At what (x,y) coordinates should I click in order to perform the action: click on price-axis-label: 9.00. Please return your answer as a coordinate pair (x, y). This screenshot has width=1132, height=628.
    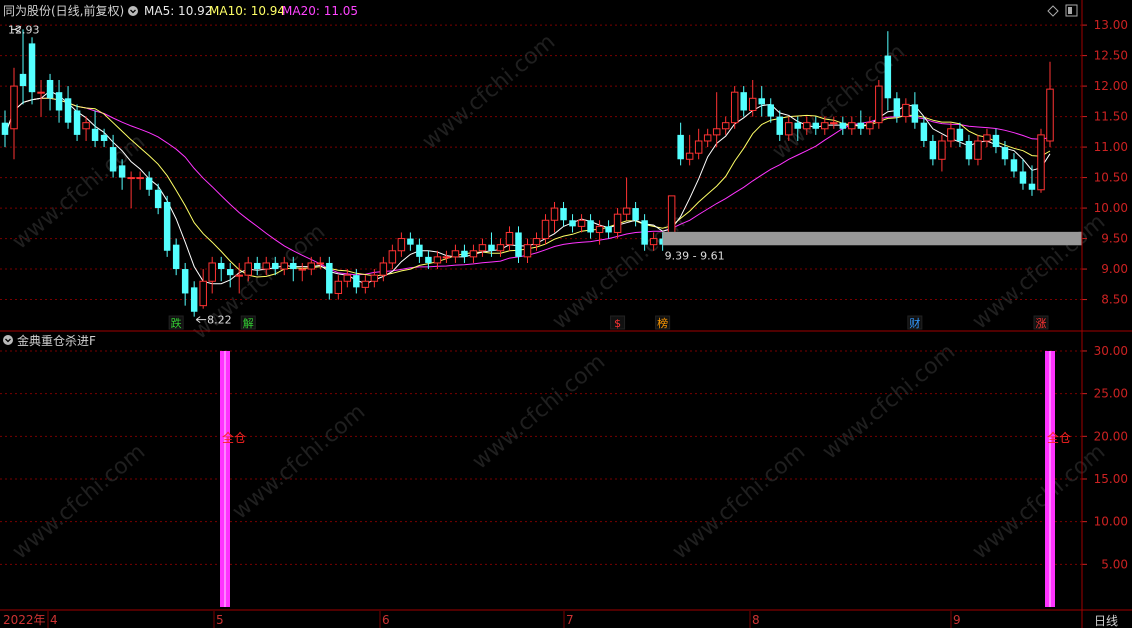
    Looking at the image, I should click on (1114, 269).